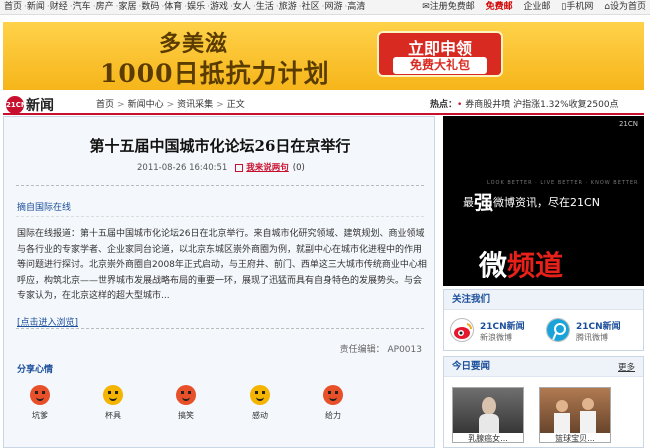 Image resolution: width=650 pixels, height=448 pixels. I want to click on hot-topic: 热点：• 券商股井喷 沪指涨1.32%收复2500点, so click(524, 103).